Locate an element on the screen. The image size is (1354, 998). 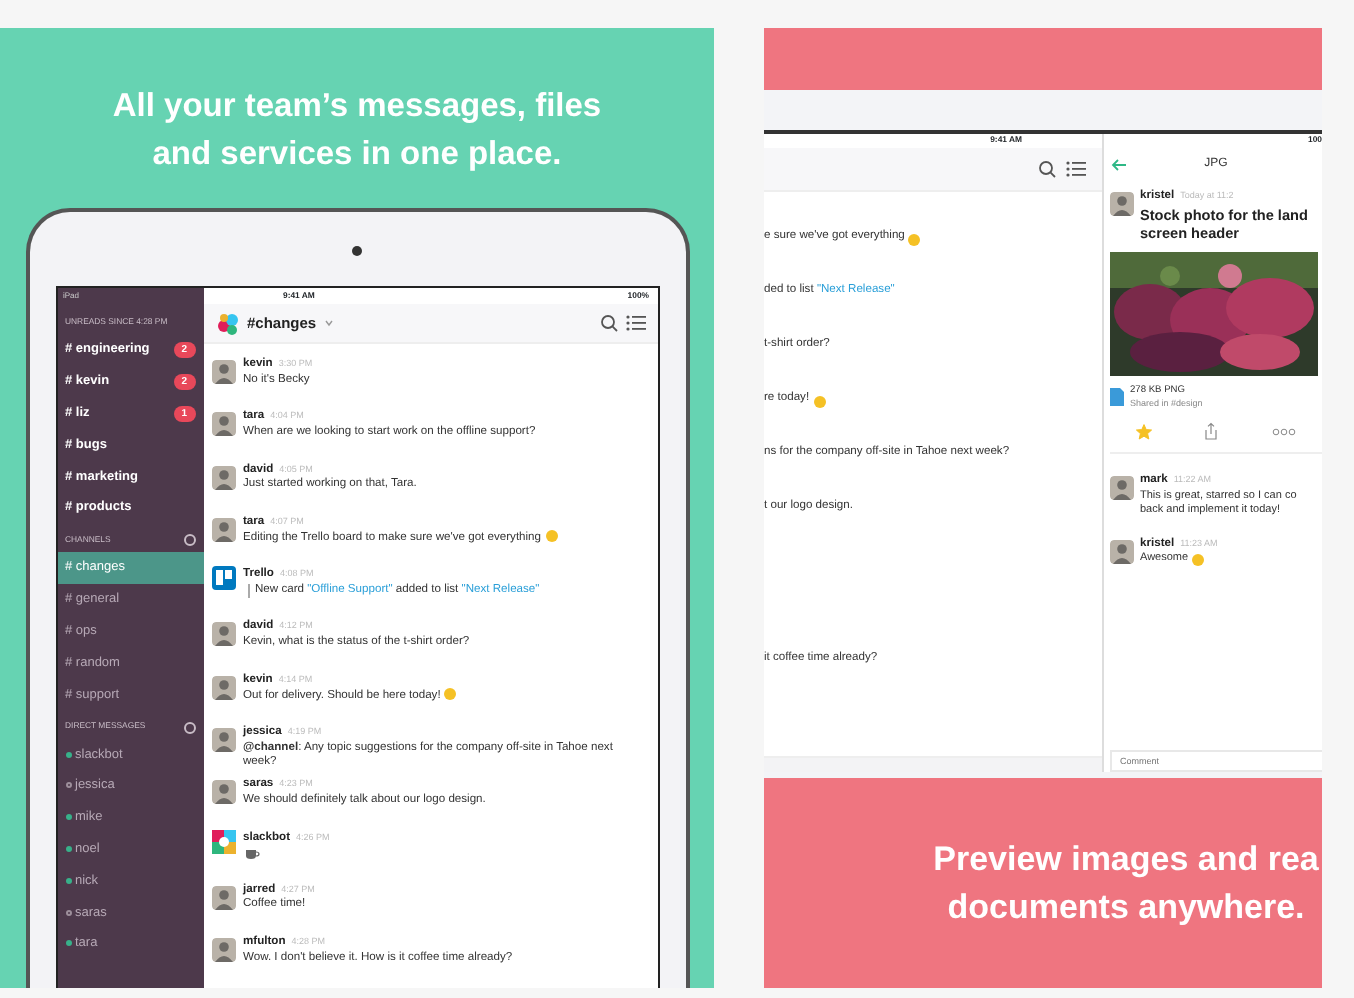
caret-icon is located at coordinates (329, 323).